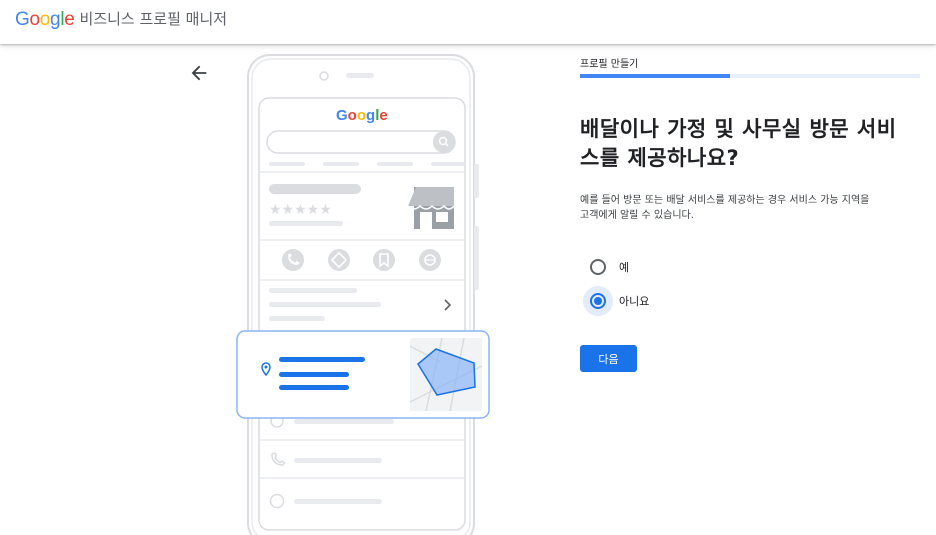 The width and height of the screenshot is (936, 535). I want to click on screen-google-logo: Google, so click(362, 115).